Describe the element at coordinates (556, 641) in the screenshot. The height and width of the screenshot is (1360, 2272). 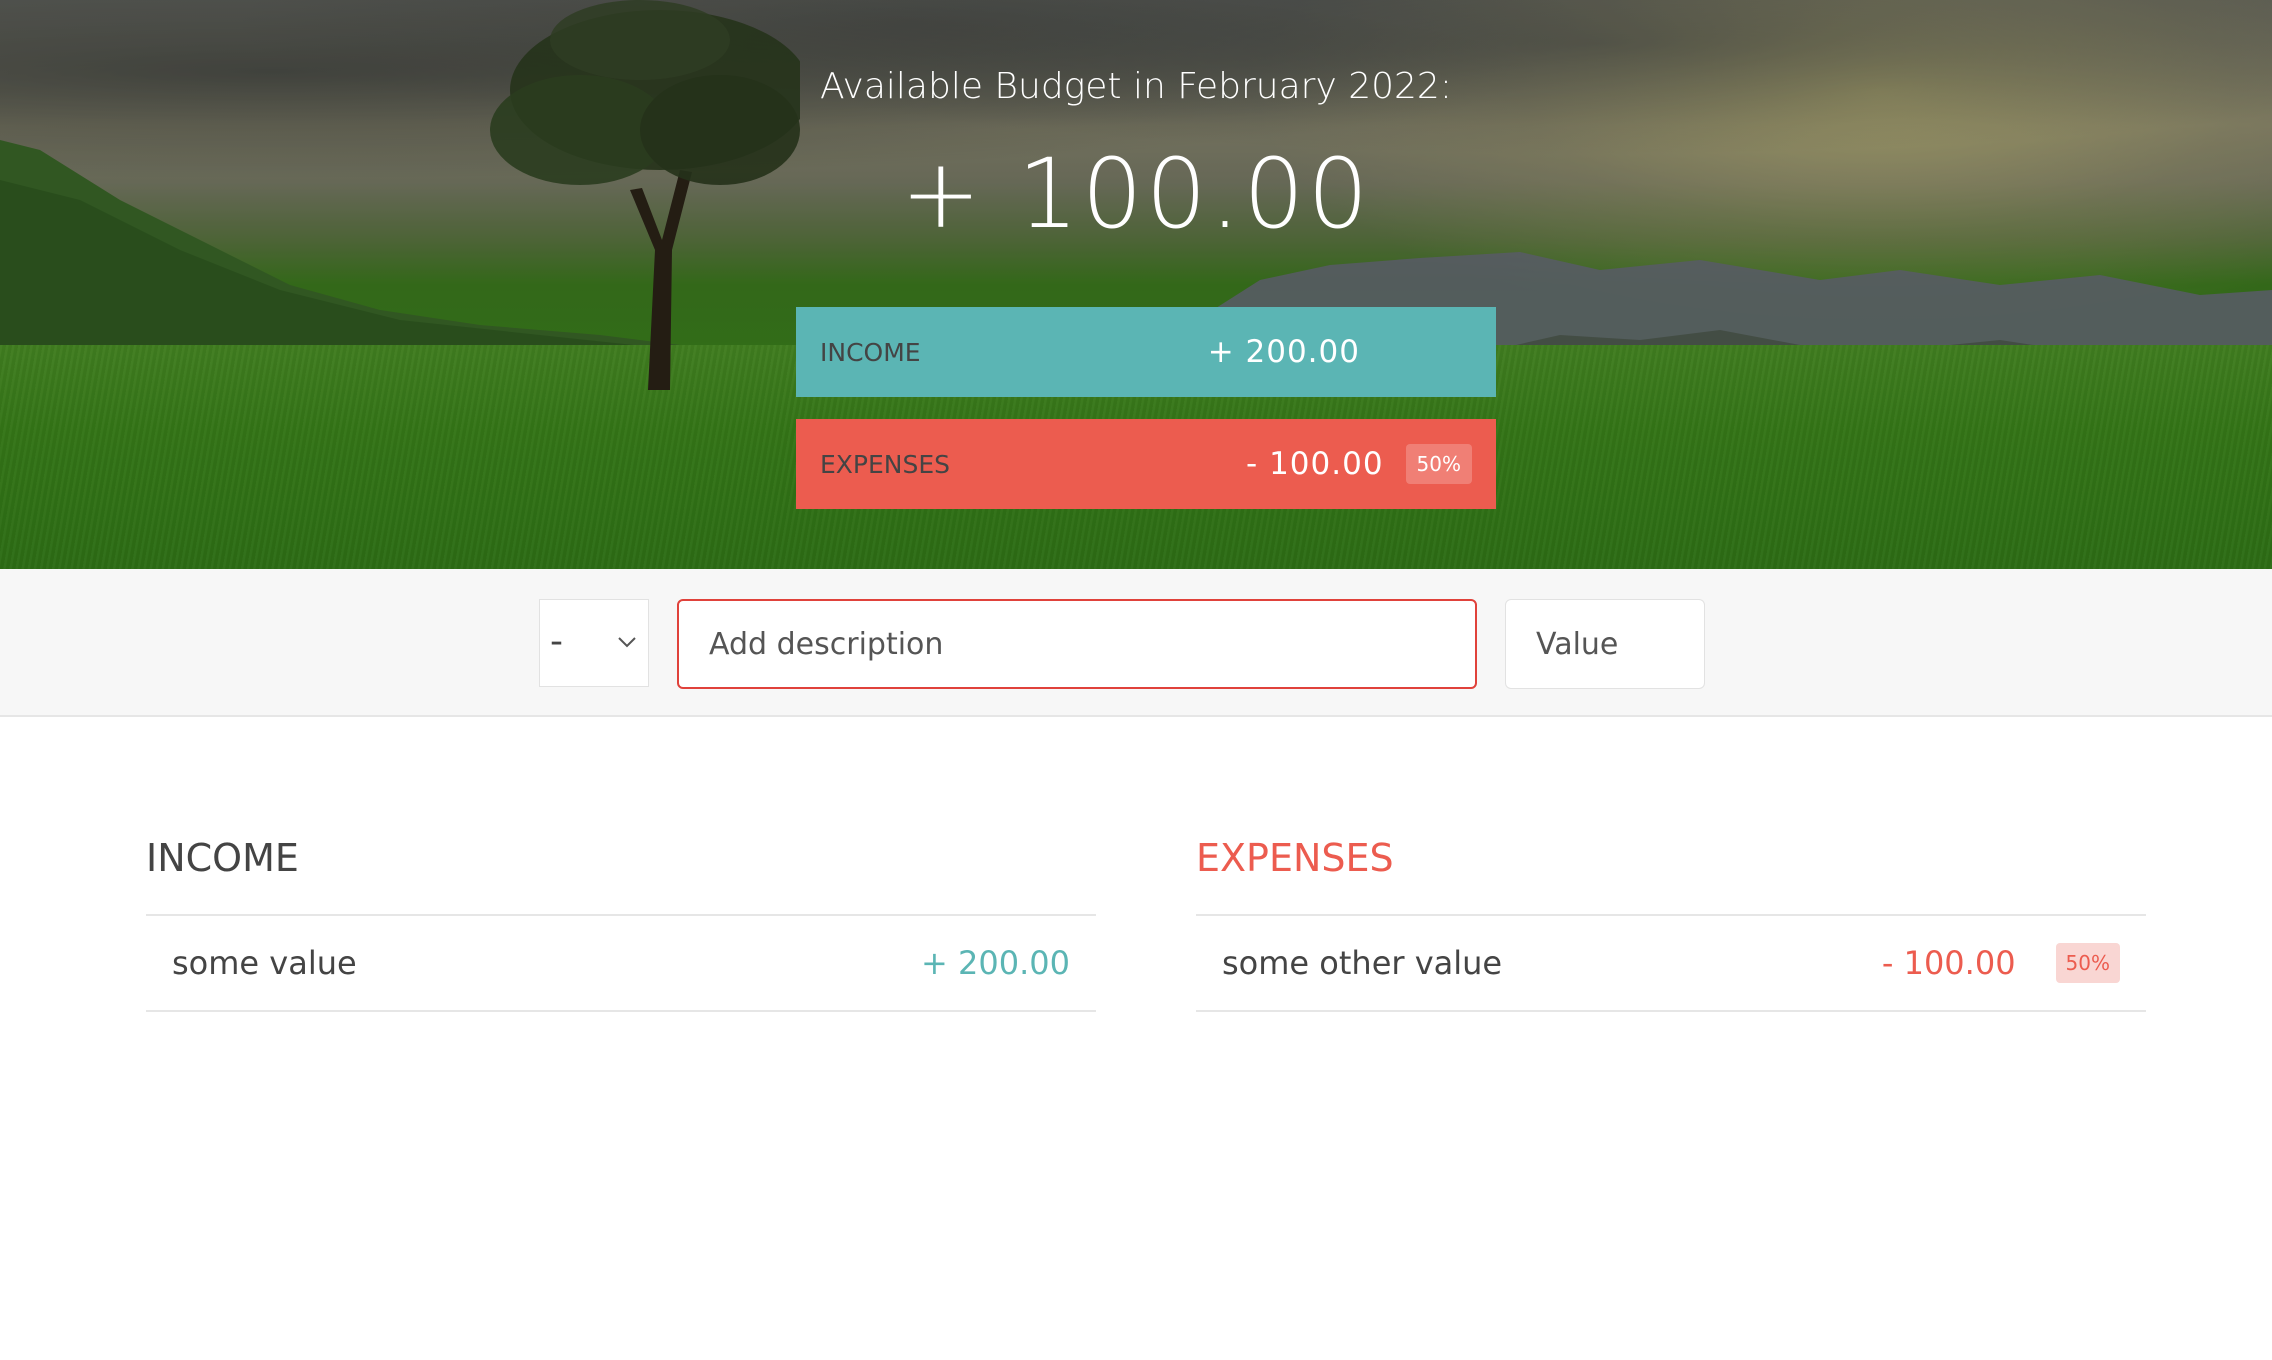
I see `add-type-selected: -` at that location.